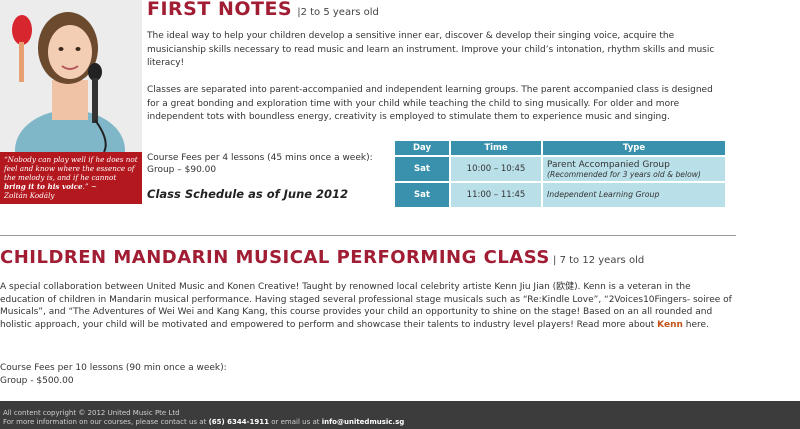 Image resolution: width=800 pixels, height=429 pixels. What do you see at coordinates (603, 194) in the screenshot?
I see `row-type-label: Independent Learning Group` at bounding box center [603, 194].